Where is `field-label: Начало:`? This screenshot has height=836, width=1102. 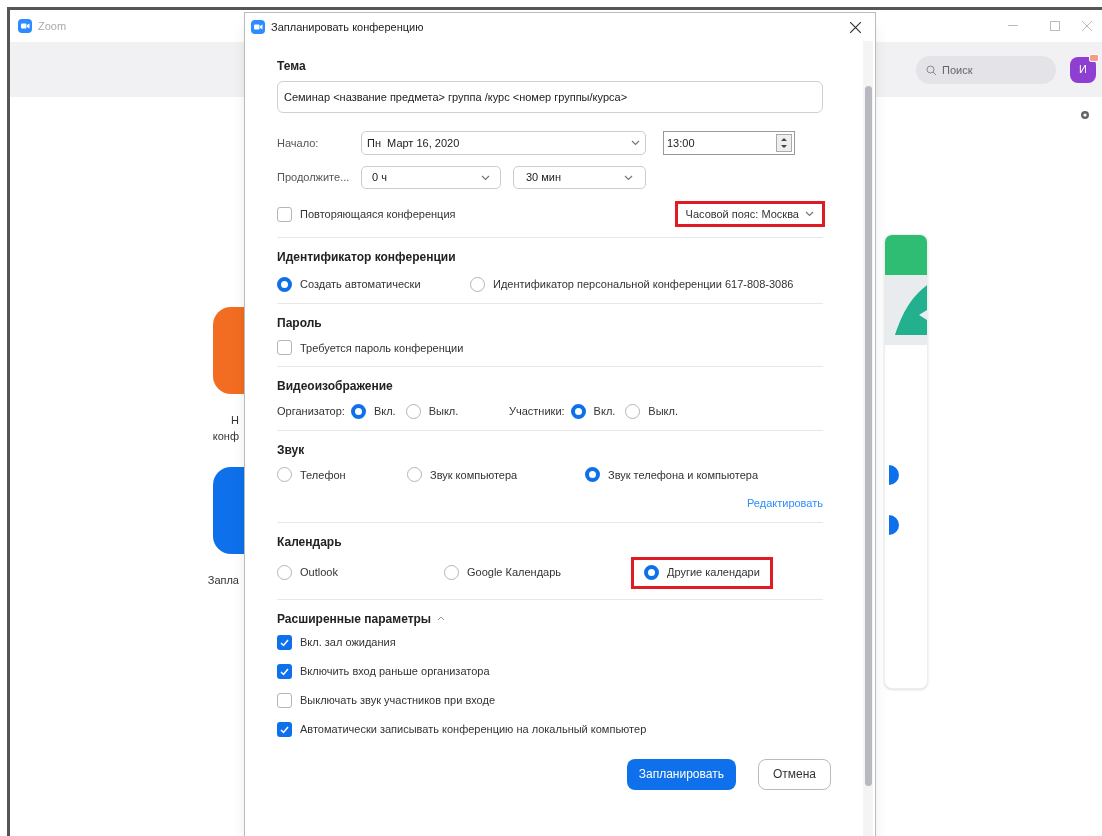
field-label: Начало: is located at coordinates (298, 143).